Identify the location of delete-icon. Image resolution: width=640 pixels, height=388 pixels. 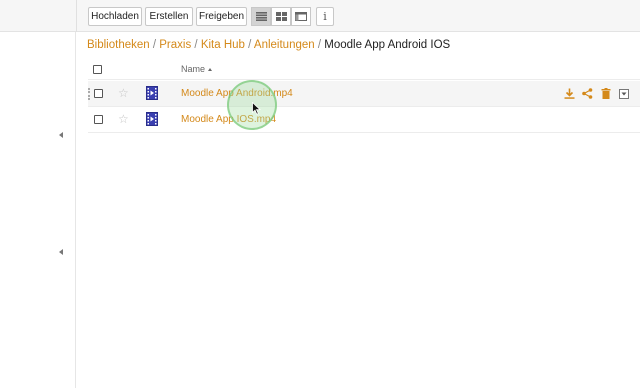
(605, 93).